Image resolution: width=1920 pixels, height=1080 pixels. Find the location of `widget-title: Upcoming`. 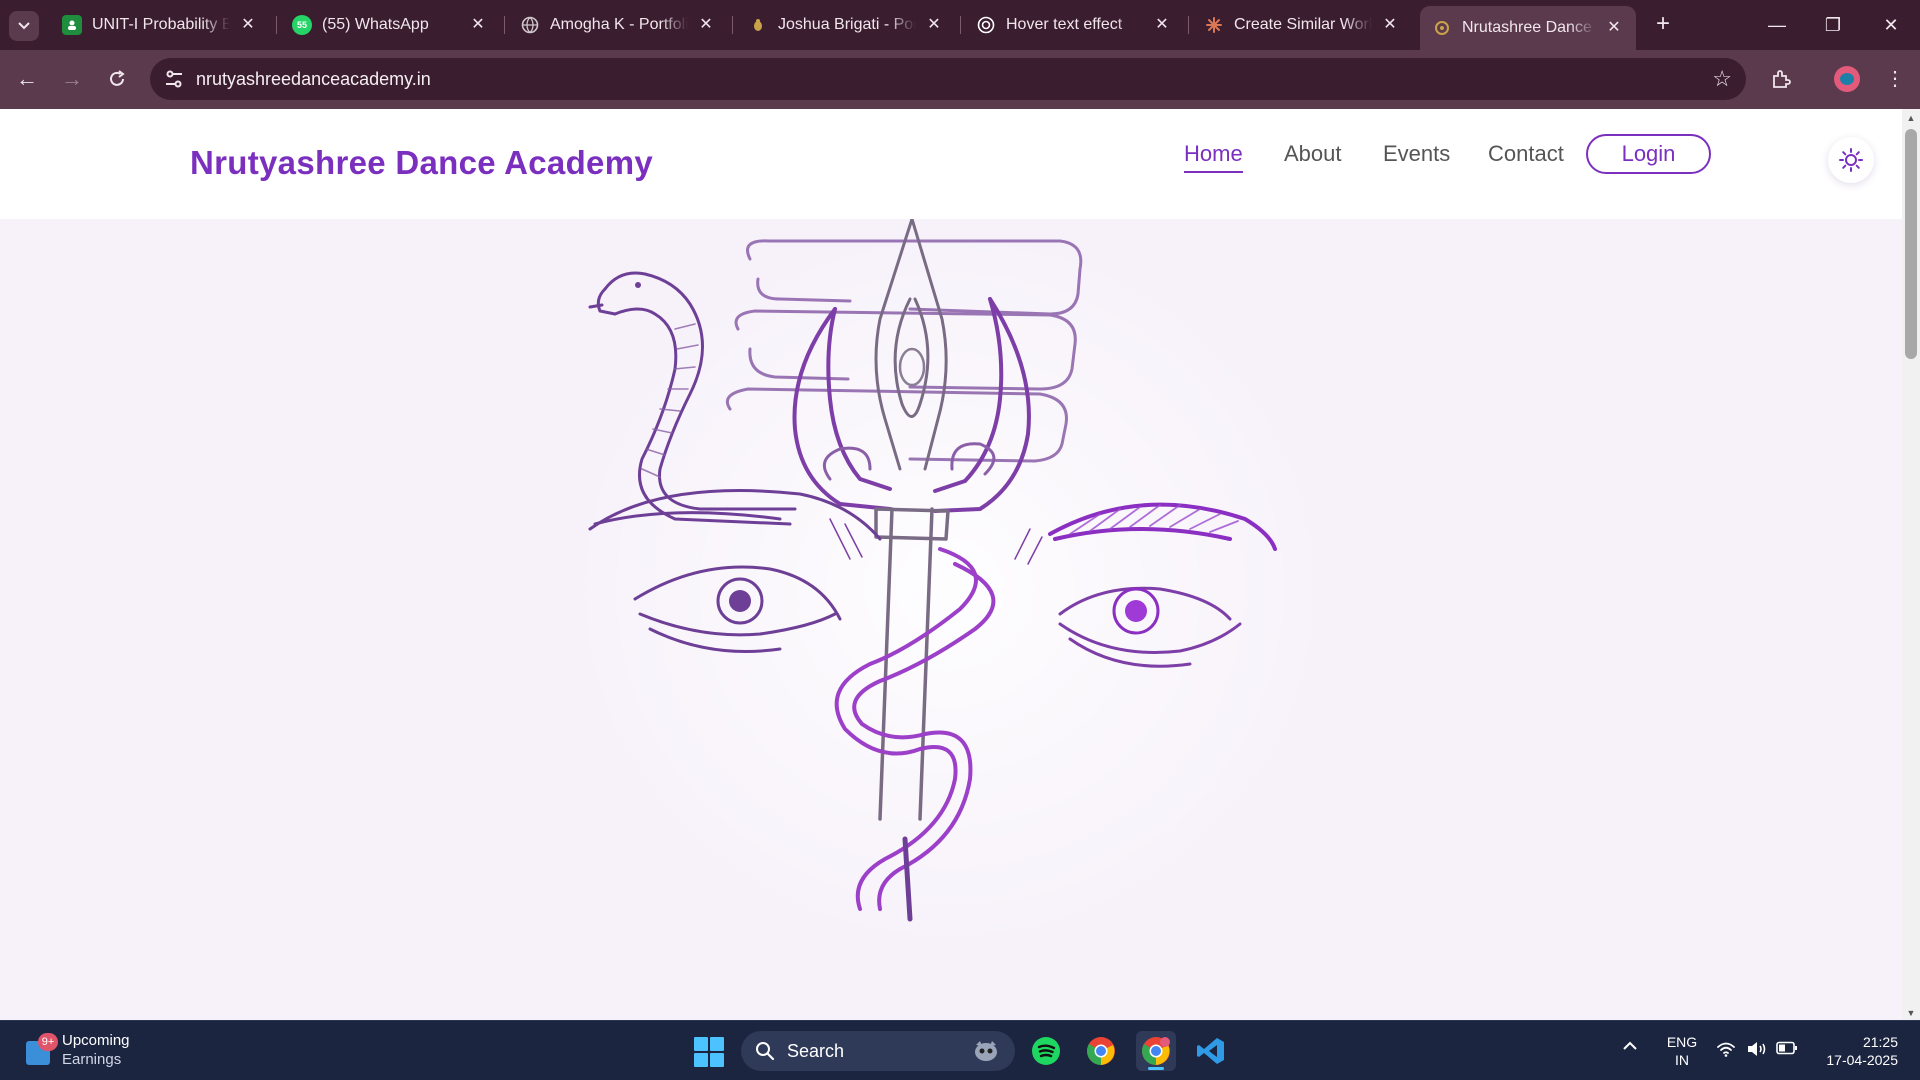

widget-title: Upcoming is located at coordinates (96, 1040).